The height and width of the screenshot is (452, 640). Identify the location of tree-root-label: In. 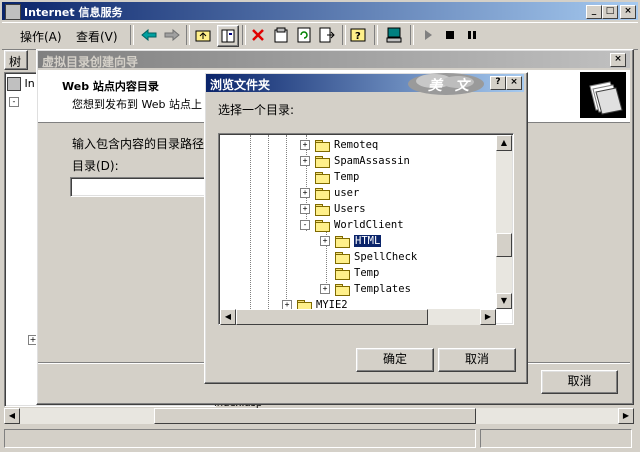
(29, 83).